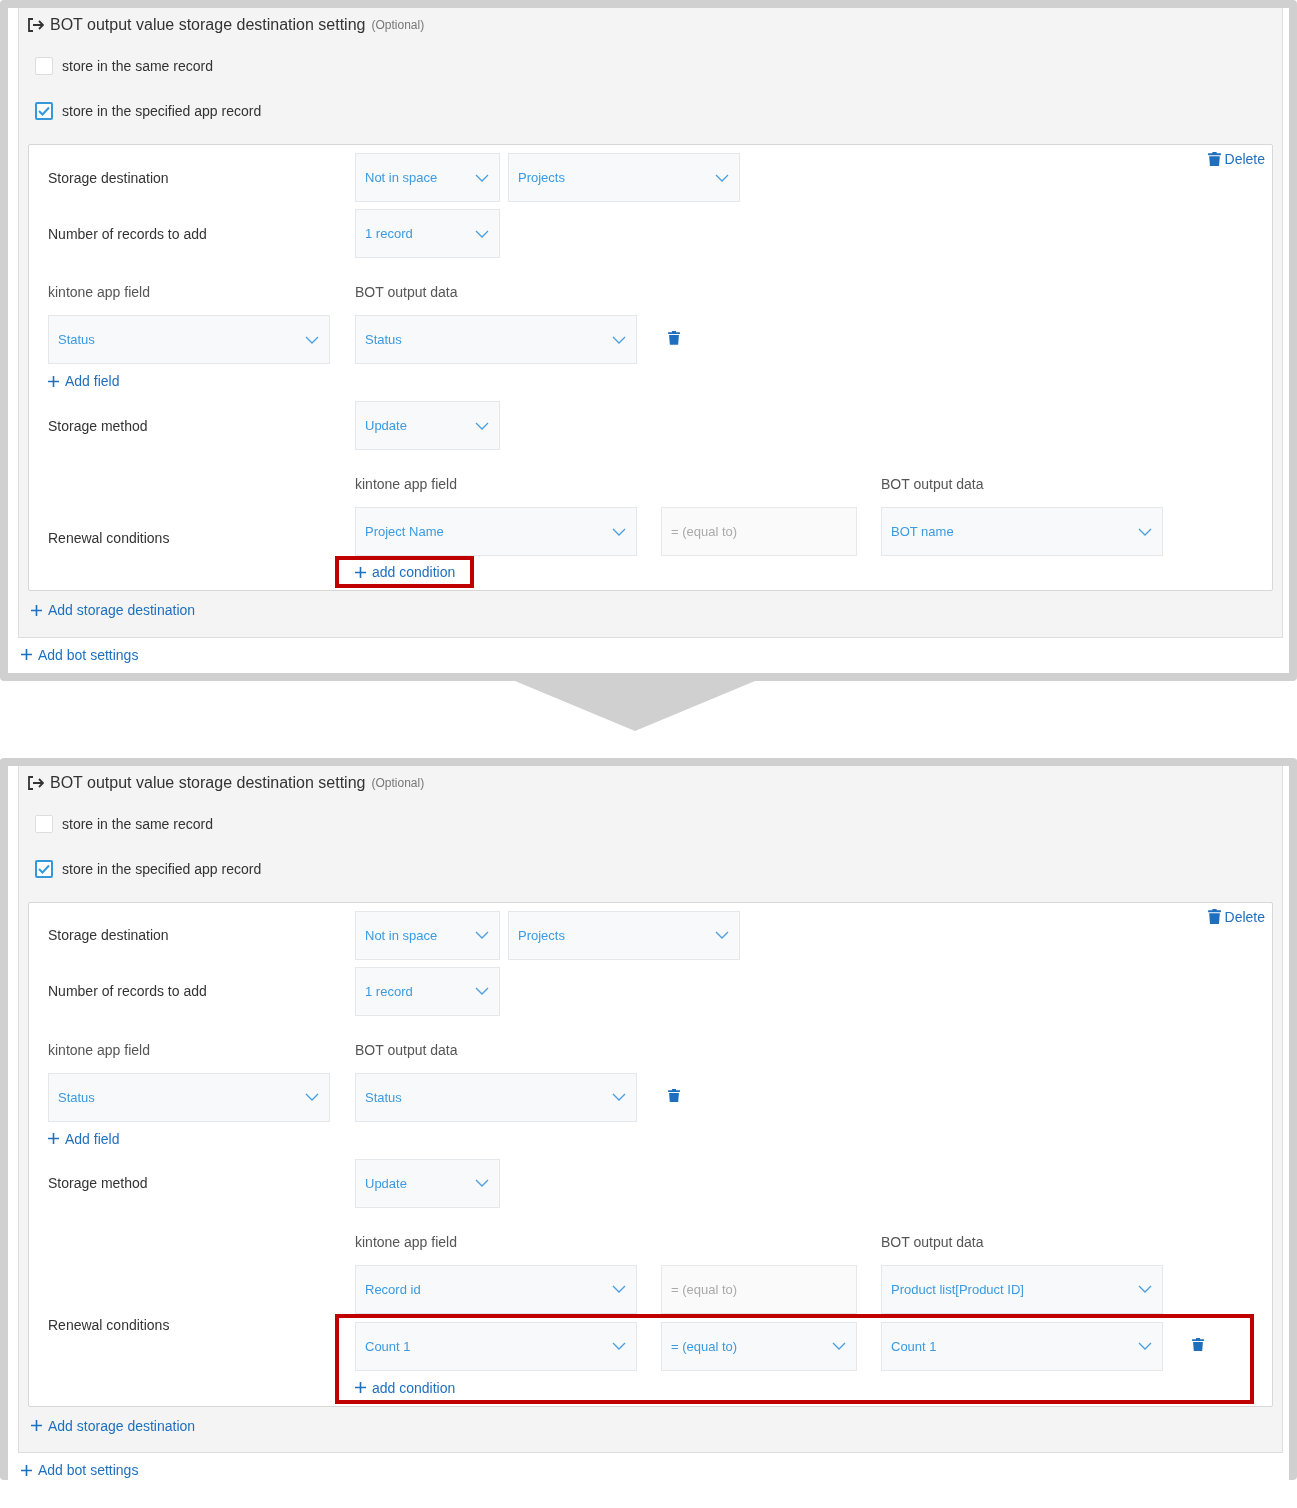 The image size is (1297, 1508). I want to click on dropdown: Product list[Product ID], so click(1022, 1289).